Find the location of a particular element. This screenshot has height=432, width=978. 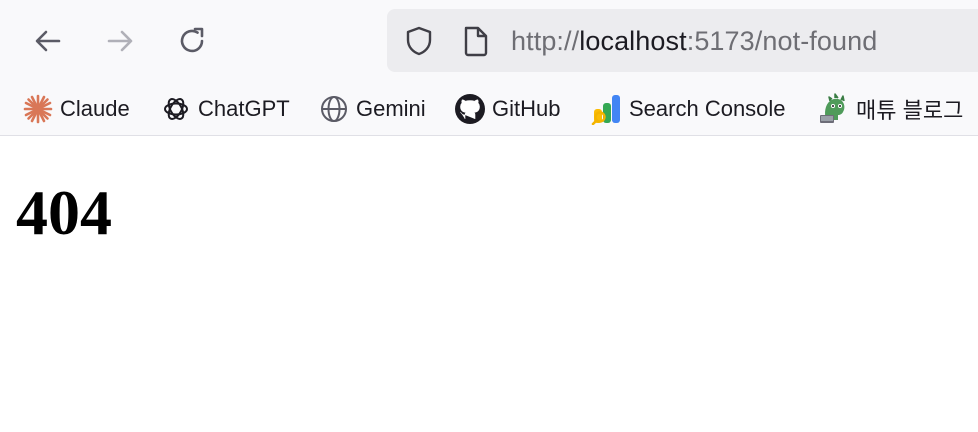

page-icon is located at coordinates (476, 43).